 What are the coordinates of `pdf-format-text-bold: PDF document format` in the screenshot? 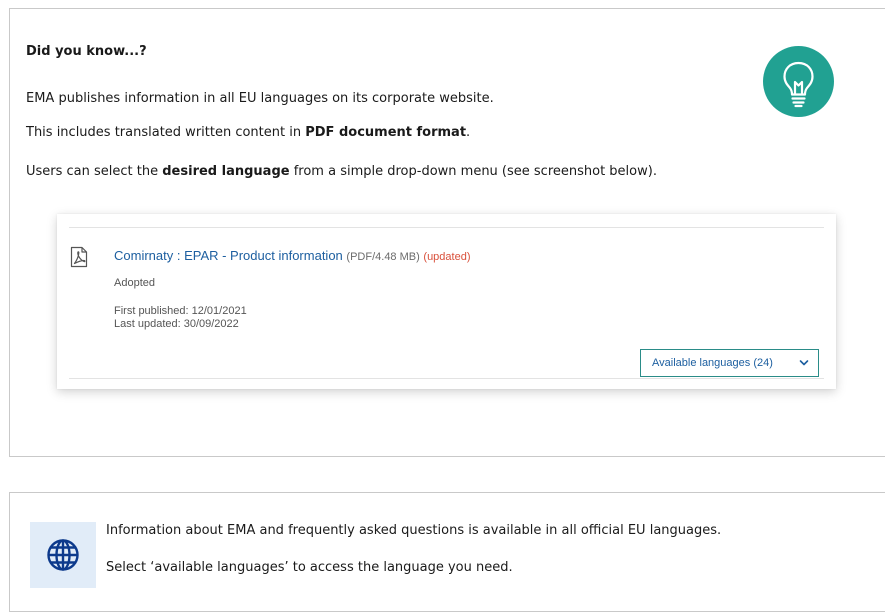 It's located at (386, 132).